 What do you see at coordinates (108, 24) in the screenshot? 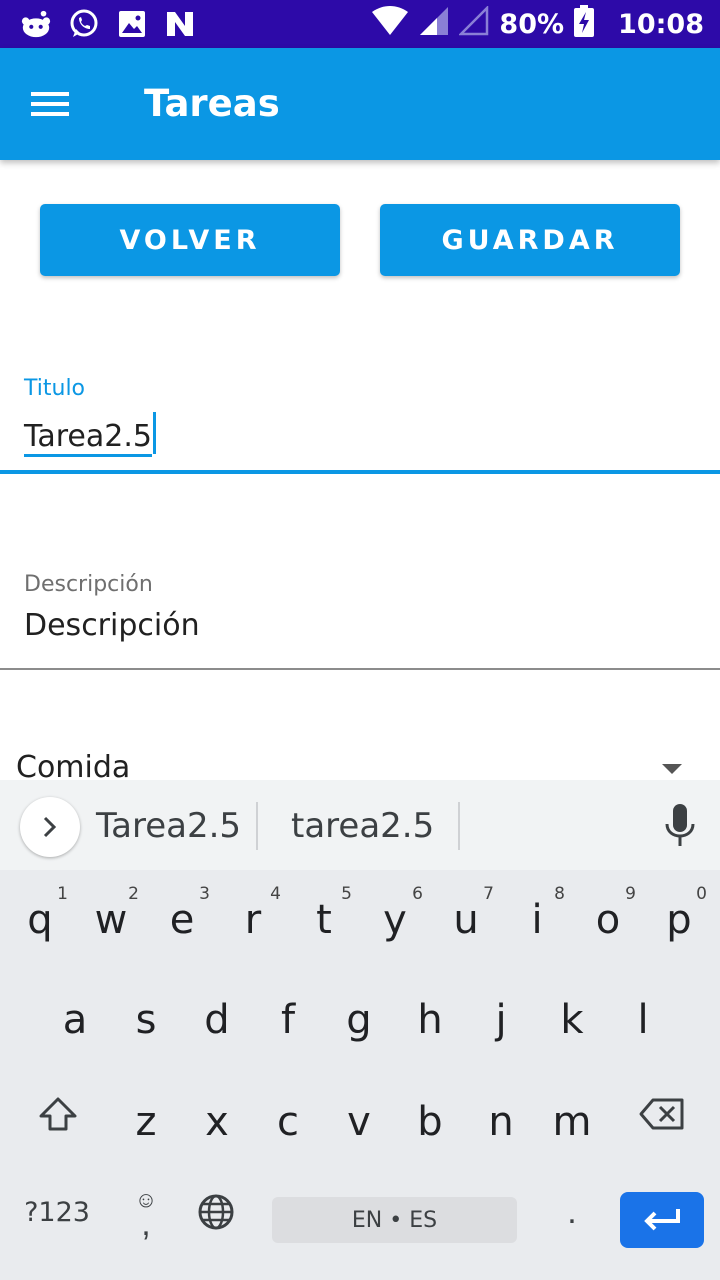
I see `notification-icons` at bounding box center [108, 24].